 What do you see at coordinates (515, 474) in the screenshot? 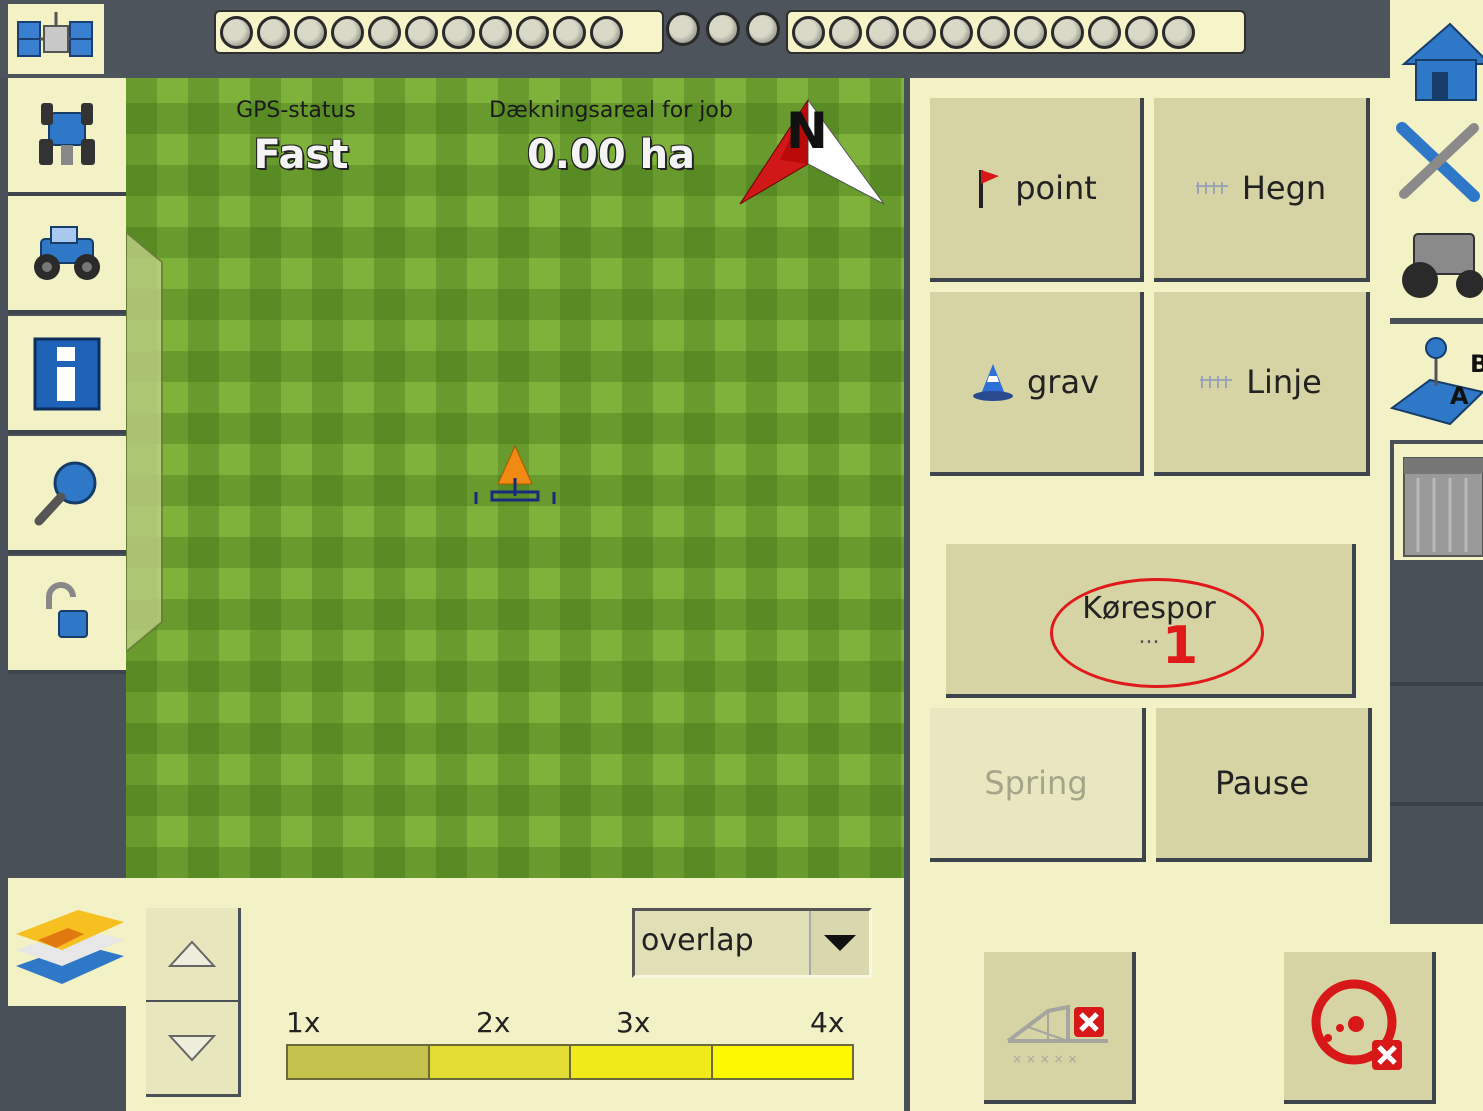
I see `vehicle-arrow-icon` at bounding box center [515, 474].